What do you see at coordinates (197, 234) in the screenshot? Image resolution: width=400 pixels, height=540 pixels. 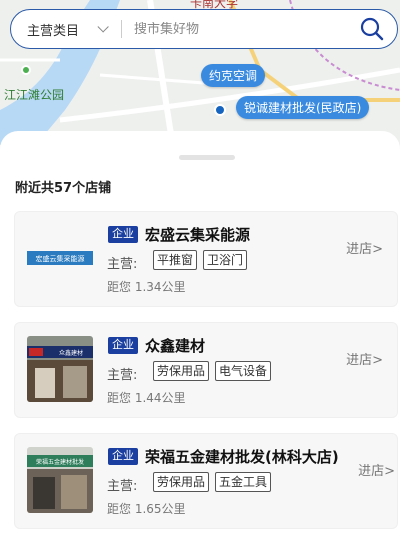 I see `shop-name: 宏盛云集采能源` at bounding box center [197, 234].